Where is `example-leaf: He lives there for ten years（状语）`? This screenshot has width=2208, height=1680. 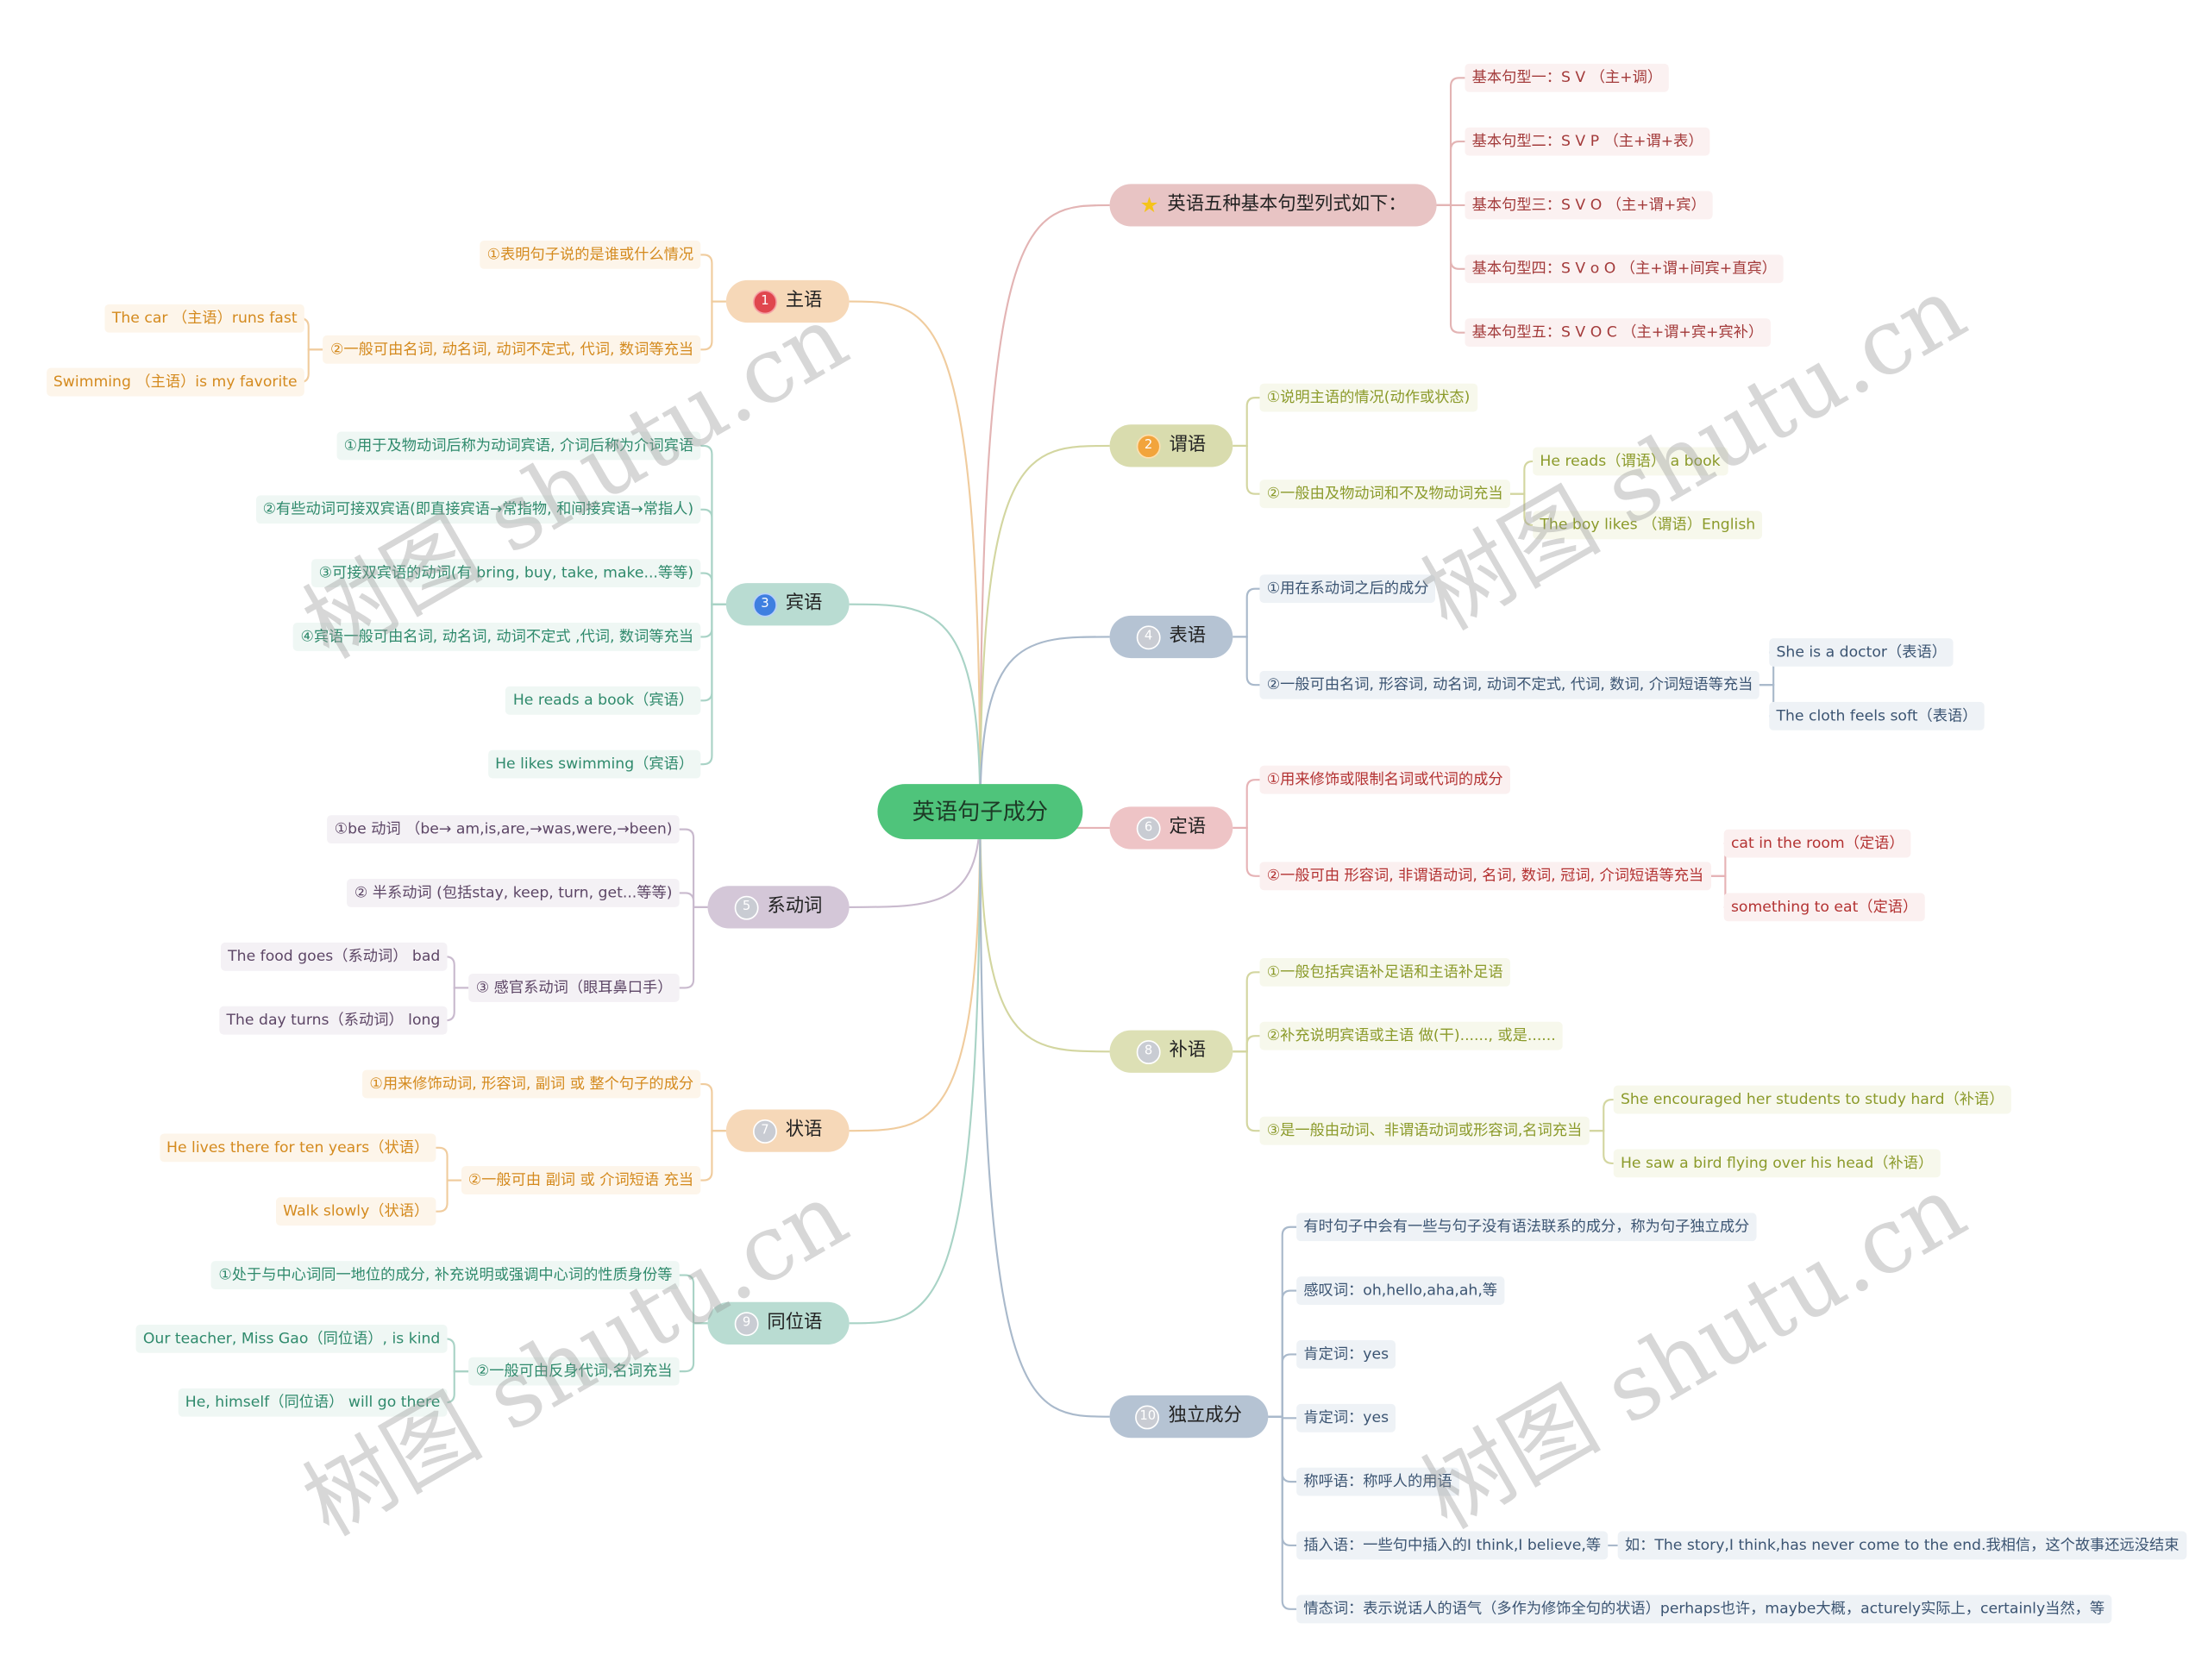
example-leaf: He lives there for ten years（状语） is located at coordinates (297, 1148).